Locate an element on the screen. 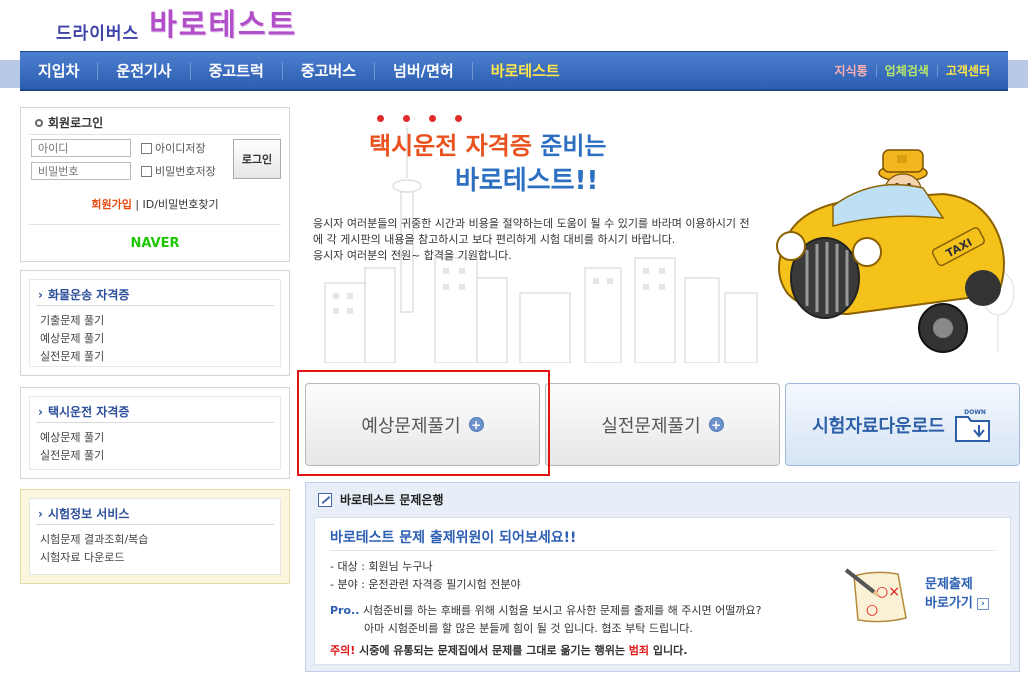  selection-highlight is located at coordinates (423, 423).